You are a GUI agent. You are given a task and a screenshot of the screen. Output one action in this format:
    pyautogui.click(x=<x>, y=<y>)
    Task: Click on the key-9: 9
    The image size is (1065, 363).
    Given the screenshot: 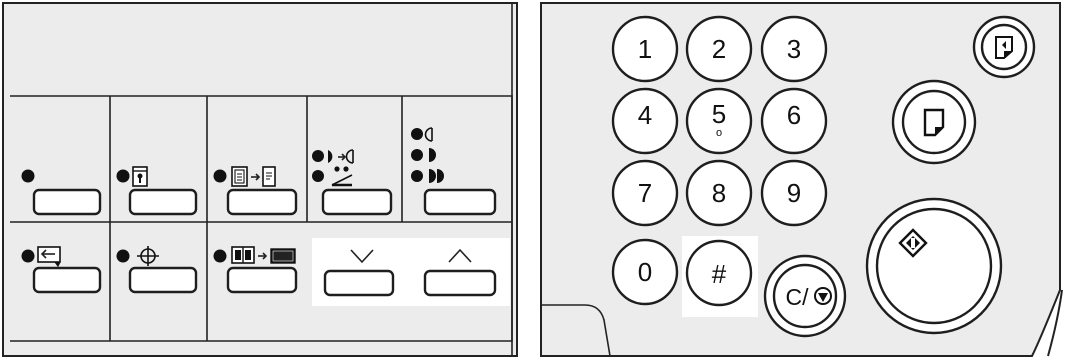 What is the action you would take?
    pyautogui.click(x=794, y=193)
    